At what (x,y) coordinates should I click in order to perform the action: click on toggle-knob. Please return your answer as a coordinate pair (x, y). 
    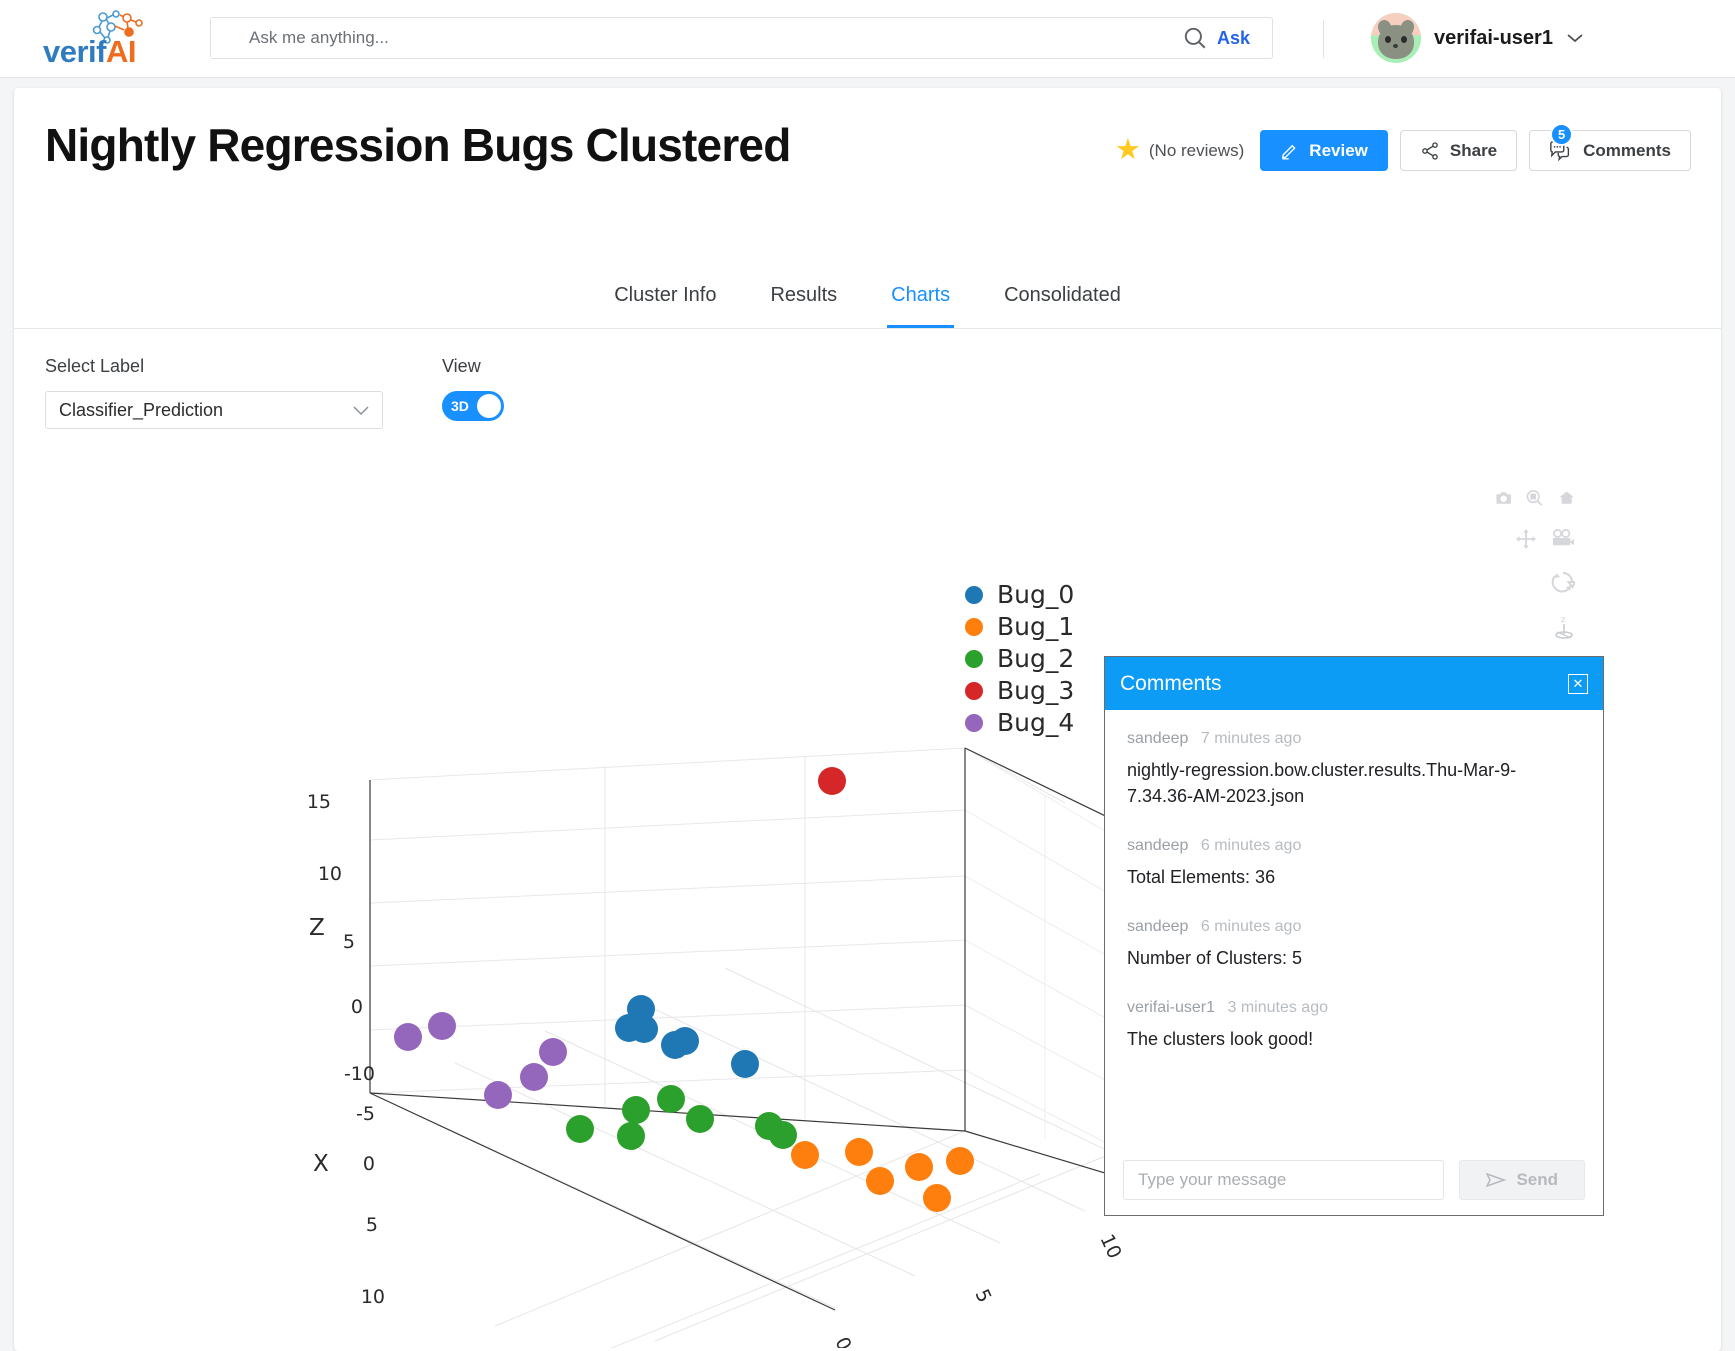
    Looking at the image, I should click on (489, 406).